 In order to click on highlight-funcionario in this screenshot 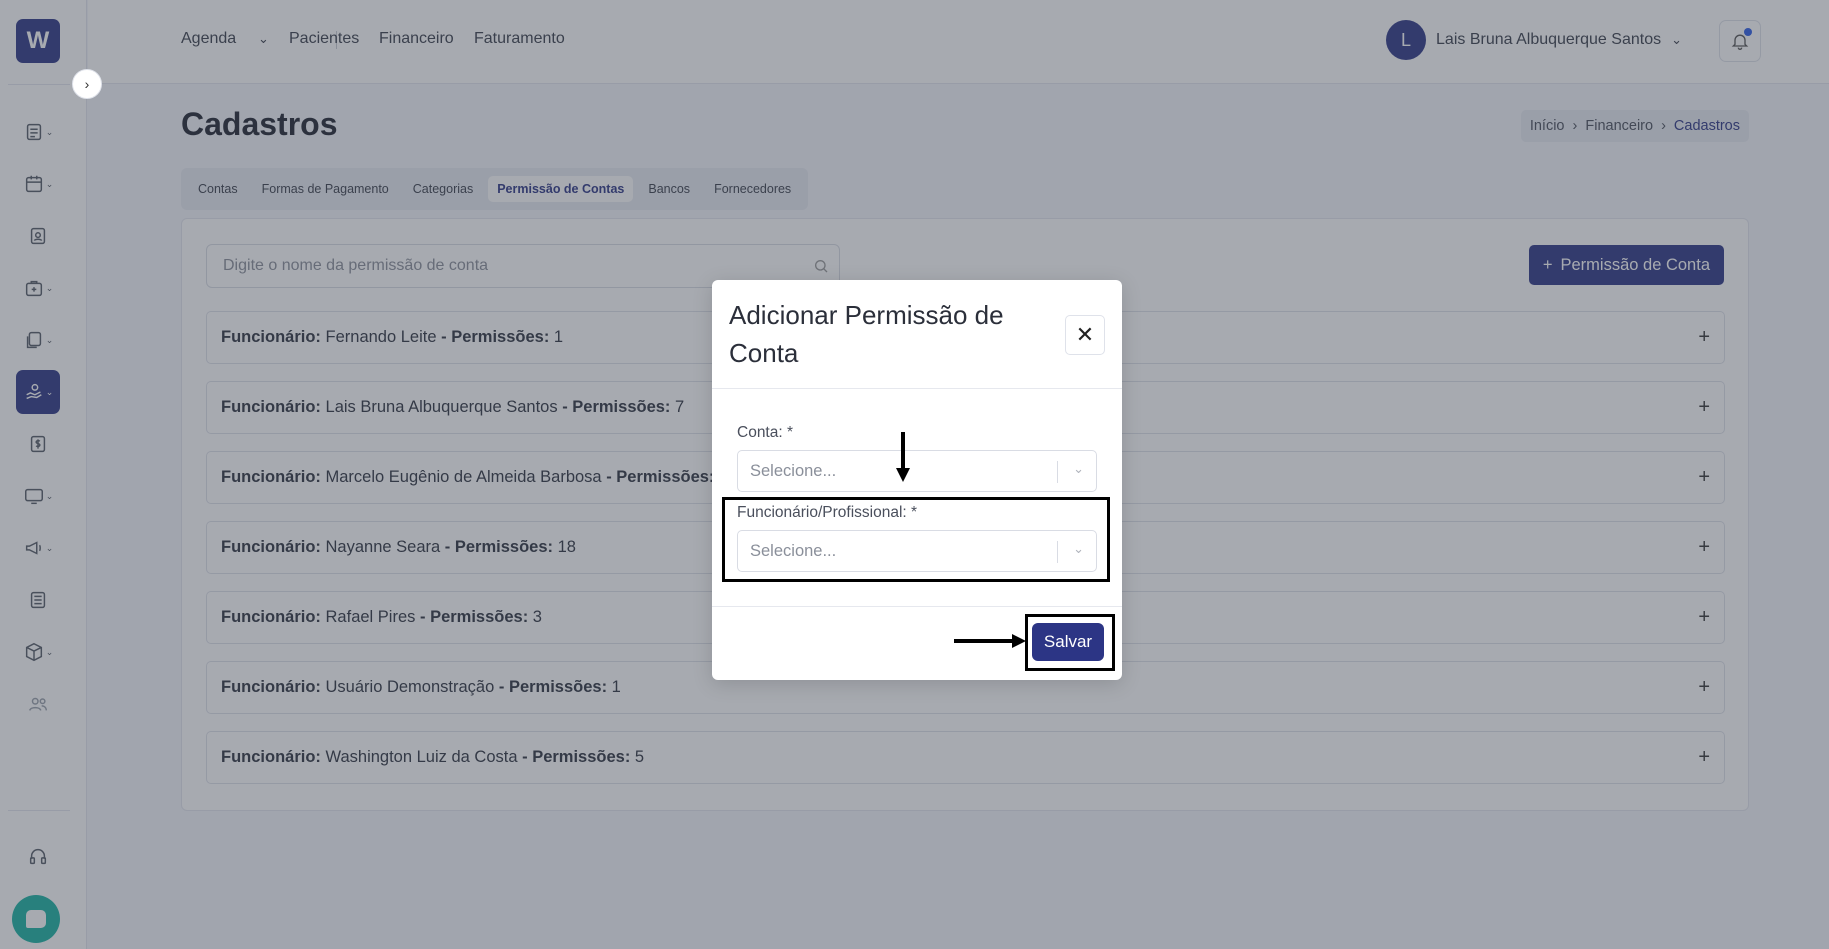, I will do `click(916, 539)`.